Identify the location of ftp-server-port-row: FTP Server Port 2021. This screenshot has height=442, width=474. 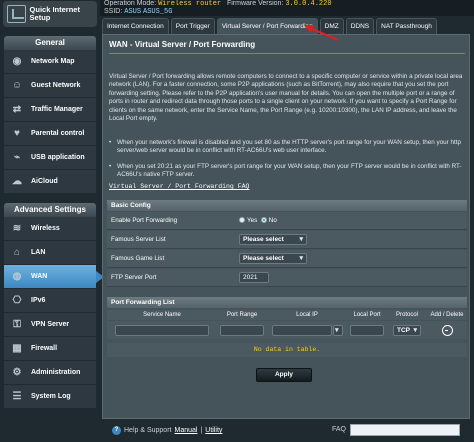
(287, 278).